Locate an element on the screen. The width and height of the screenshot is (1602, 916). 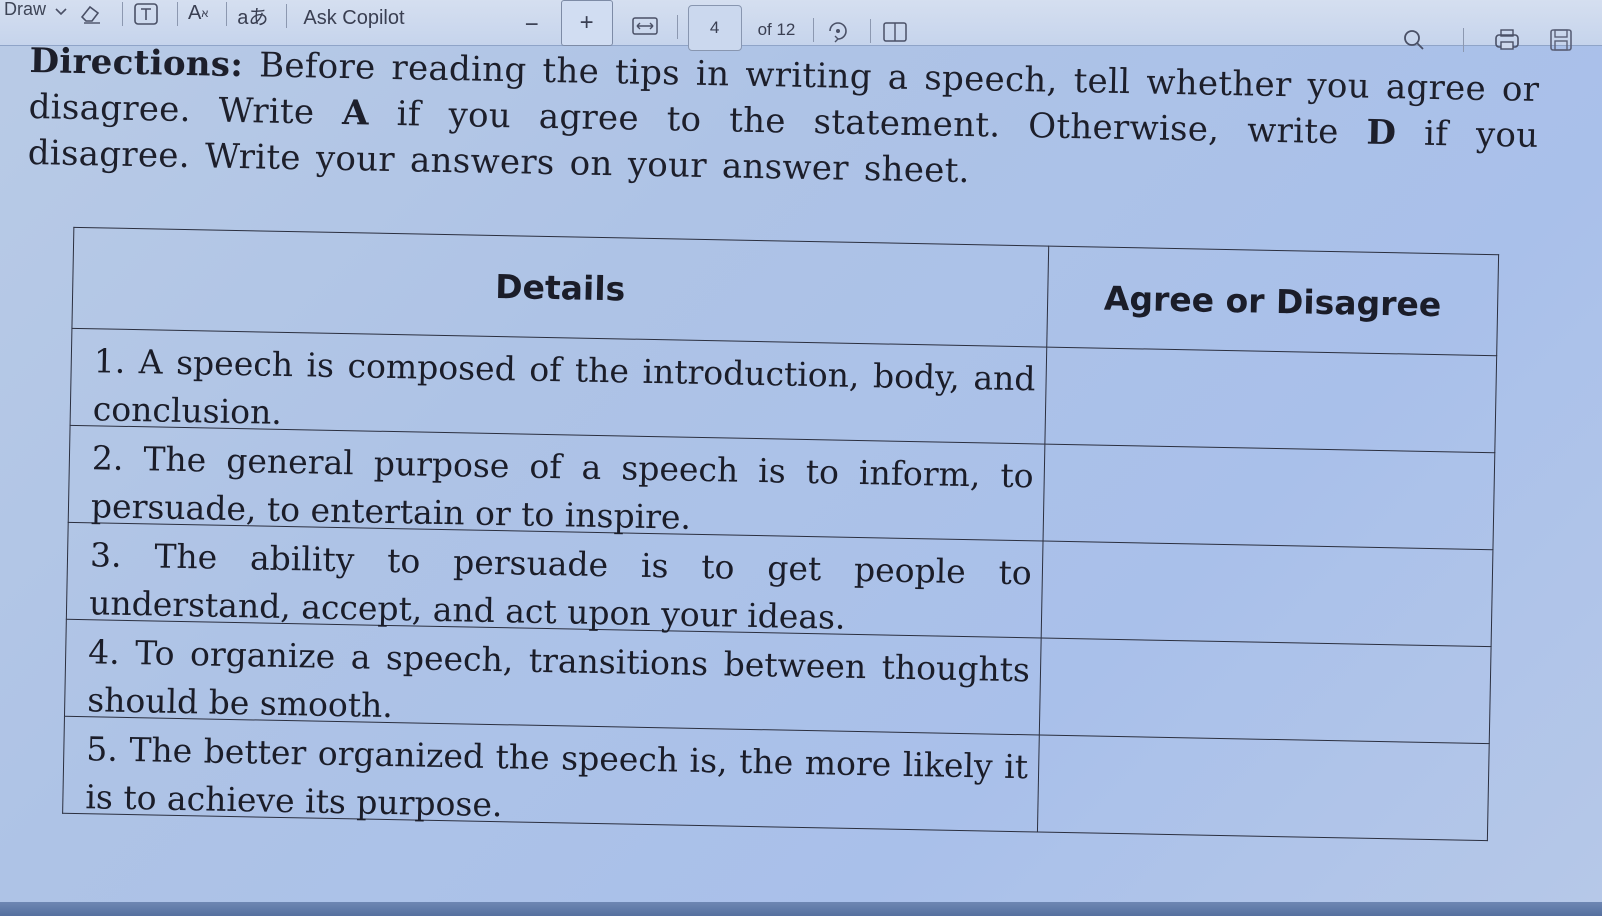
page-number-input: 4 is located at coordinates (714, 27).